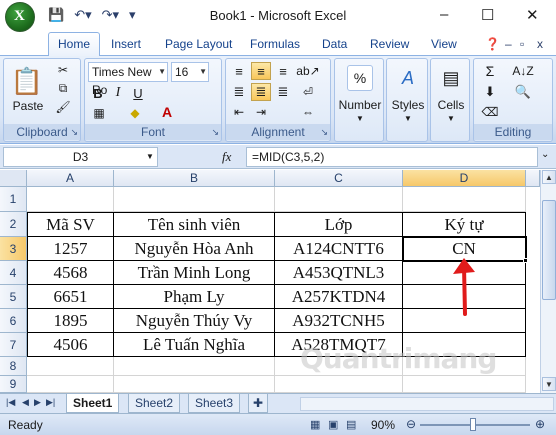 Image resolution: width=556 pixels, height=435 pixels. Describe the element at coordinates (307, 71) in the screenshot. I see `orientation-icon: ab↗` at that location.